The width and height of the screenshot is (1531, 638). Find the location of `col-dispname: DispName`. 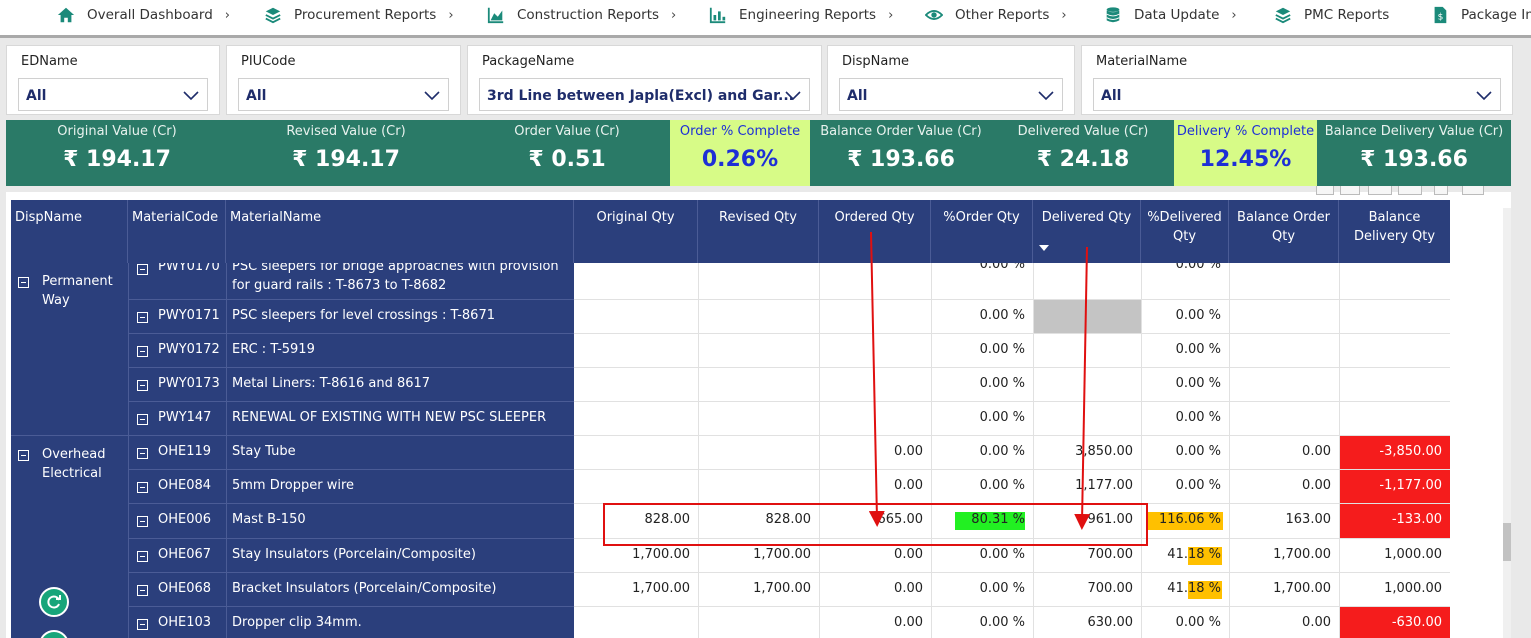

col-dispname: DispName is located at coordinates (69, 231).